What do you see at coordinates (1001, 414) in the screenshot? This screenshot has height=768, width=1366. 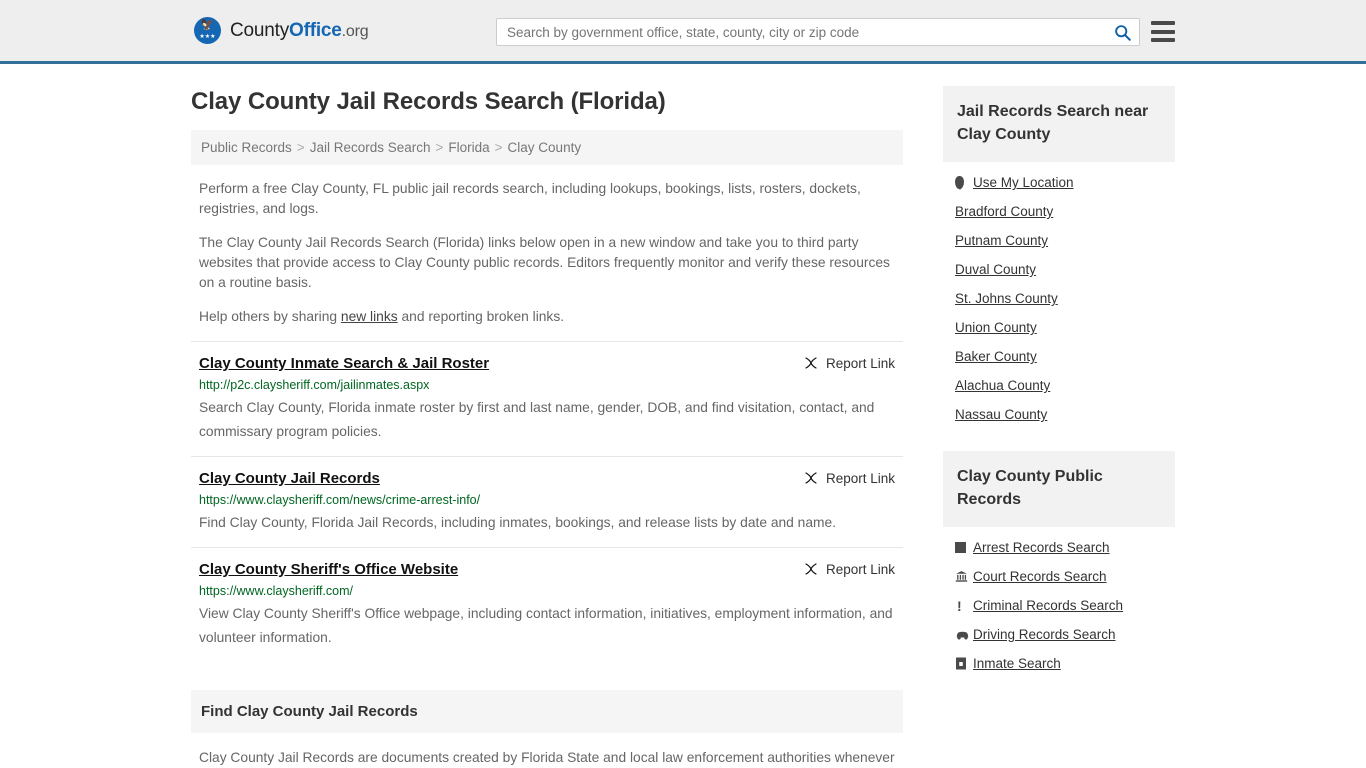 I see `sidebar-link-label: Nassau County` at bounding box center [1001, 414].